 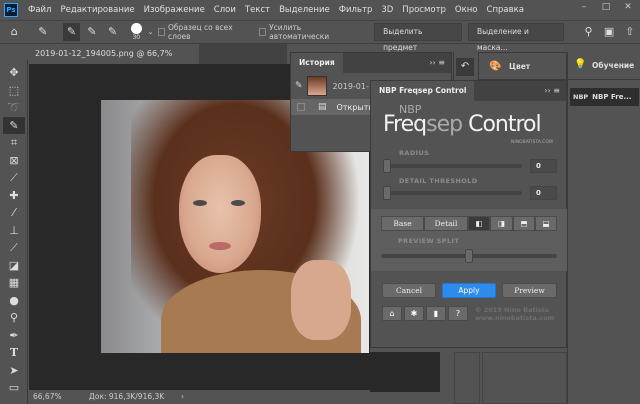 I want to click on share-icon: ⇧, so click(x=629, y=32).